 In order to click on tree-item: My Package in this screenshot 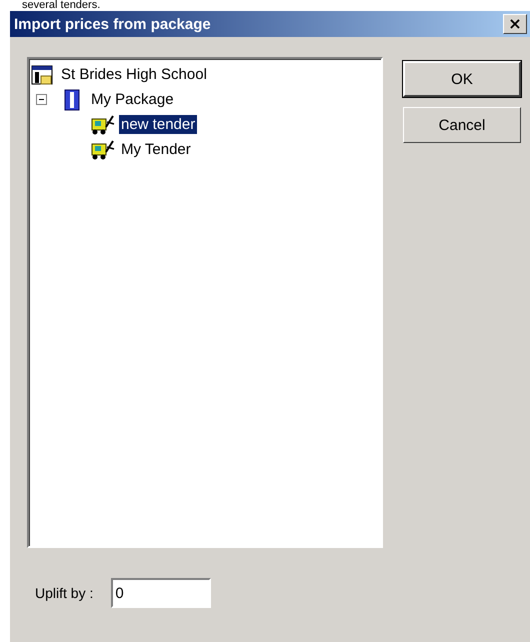, I will do `click(132, 99)`.